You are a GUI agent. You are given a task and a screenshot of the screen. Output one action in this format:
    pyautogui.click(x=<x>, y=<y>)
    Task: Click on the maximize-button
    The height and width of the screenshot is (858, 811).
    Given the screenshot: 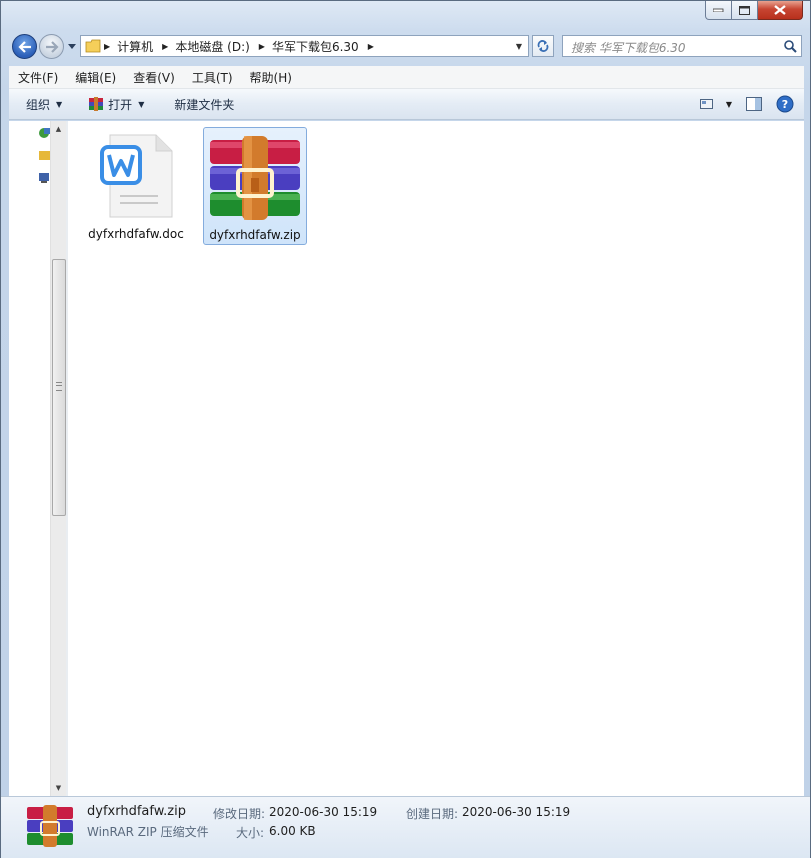 What is the action you would take?
    pyautogui.click(x=745, y=10)
    